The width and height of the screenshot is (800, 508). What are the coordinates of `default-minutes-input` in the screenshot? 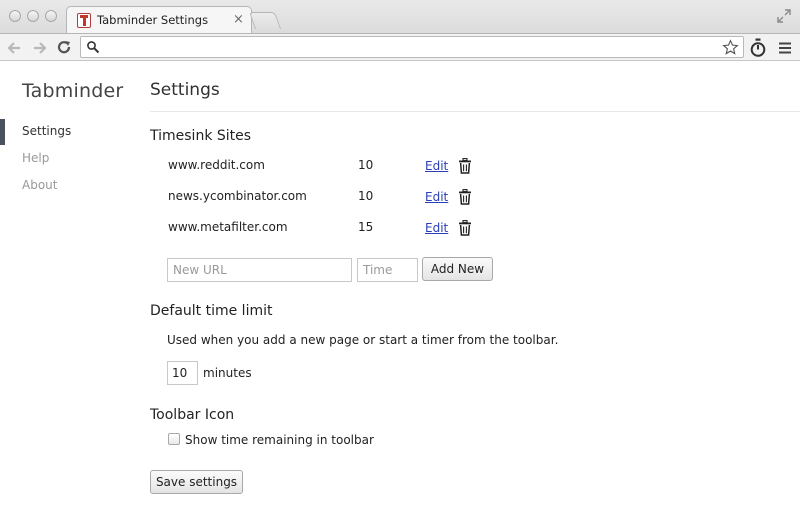 It's located at (182, 373).